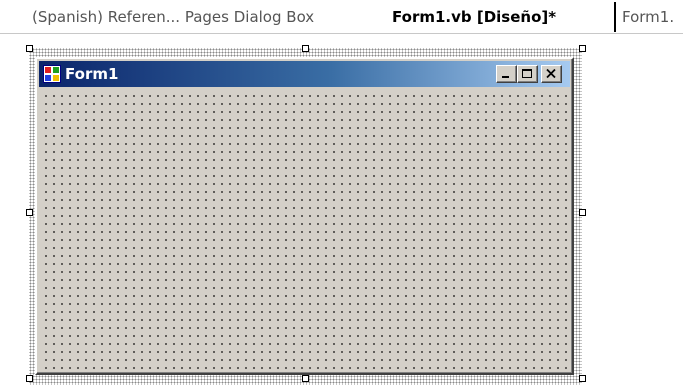 The image size is (683, 385). What do you see at coordinates (305, 48) in the screenshot?
I see `resize-handle-top-center` at bounding box center [305, 48].